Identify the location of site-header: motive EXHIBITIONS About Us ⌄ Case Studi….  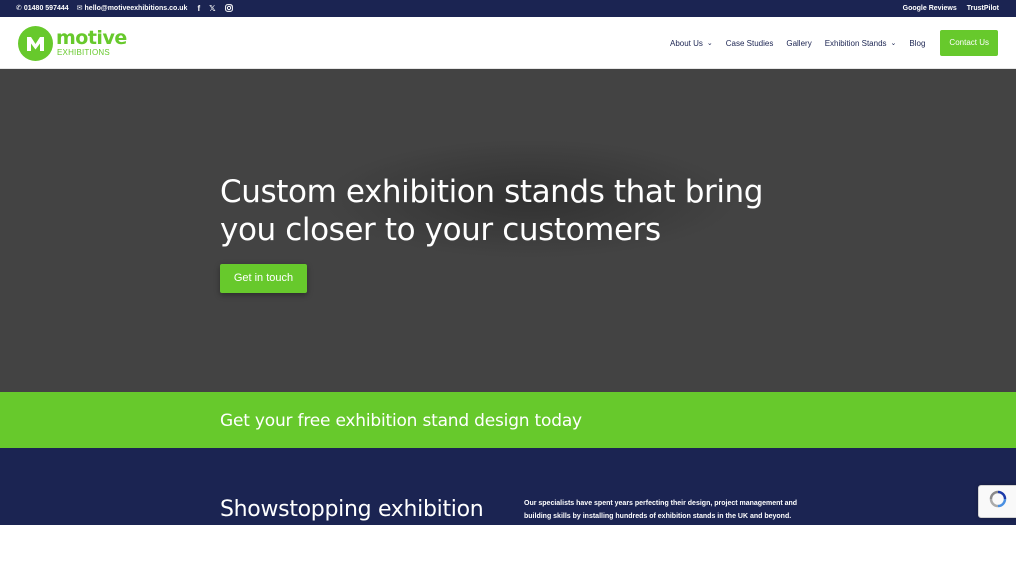
(508, 43).